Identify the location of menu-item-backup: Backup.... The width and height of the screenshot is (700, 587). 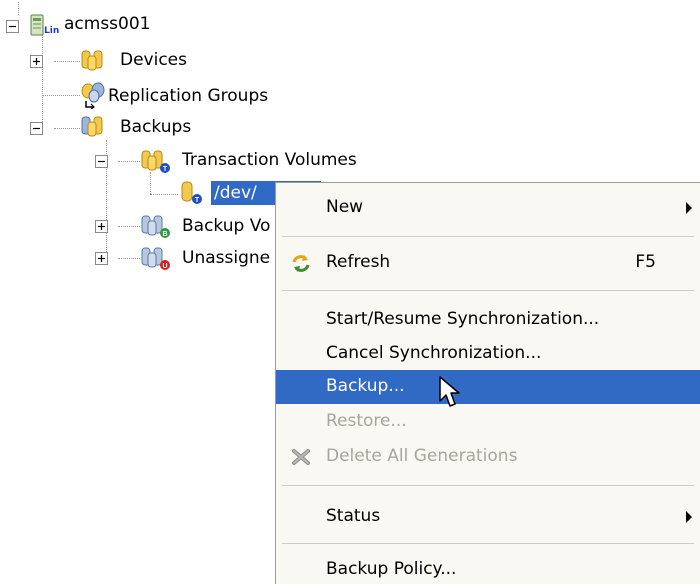
(488, 387).